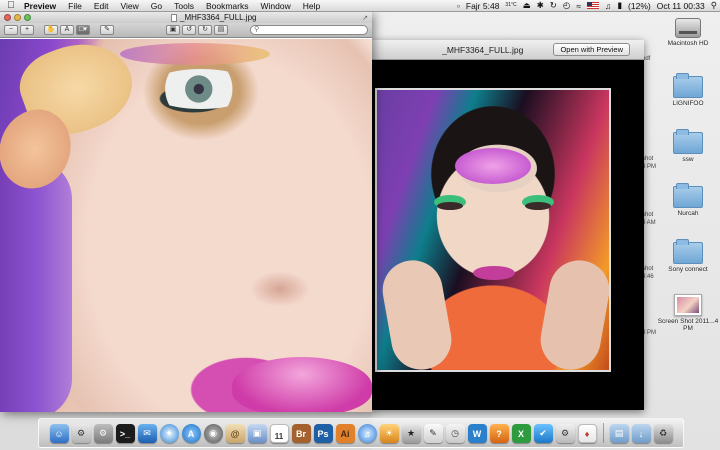 Image resolution: width=720 pixels, height=450 pixels. Describe the element at coordinates (411, 433) in the screenshot. I see `imovie-icon: ★` at that location.